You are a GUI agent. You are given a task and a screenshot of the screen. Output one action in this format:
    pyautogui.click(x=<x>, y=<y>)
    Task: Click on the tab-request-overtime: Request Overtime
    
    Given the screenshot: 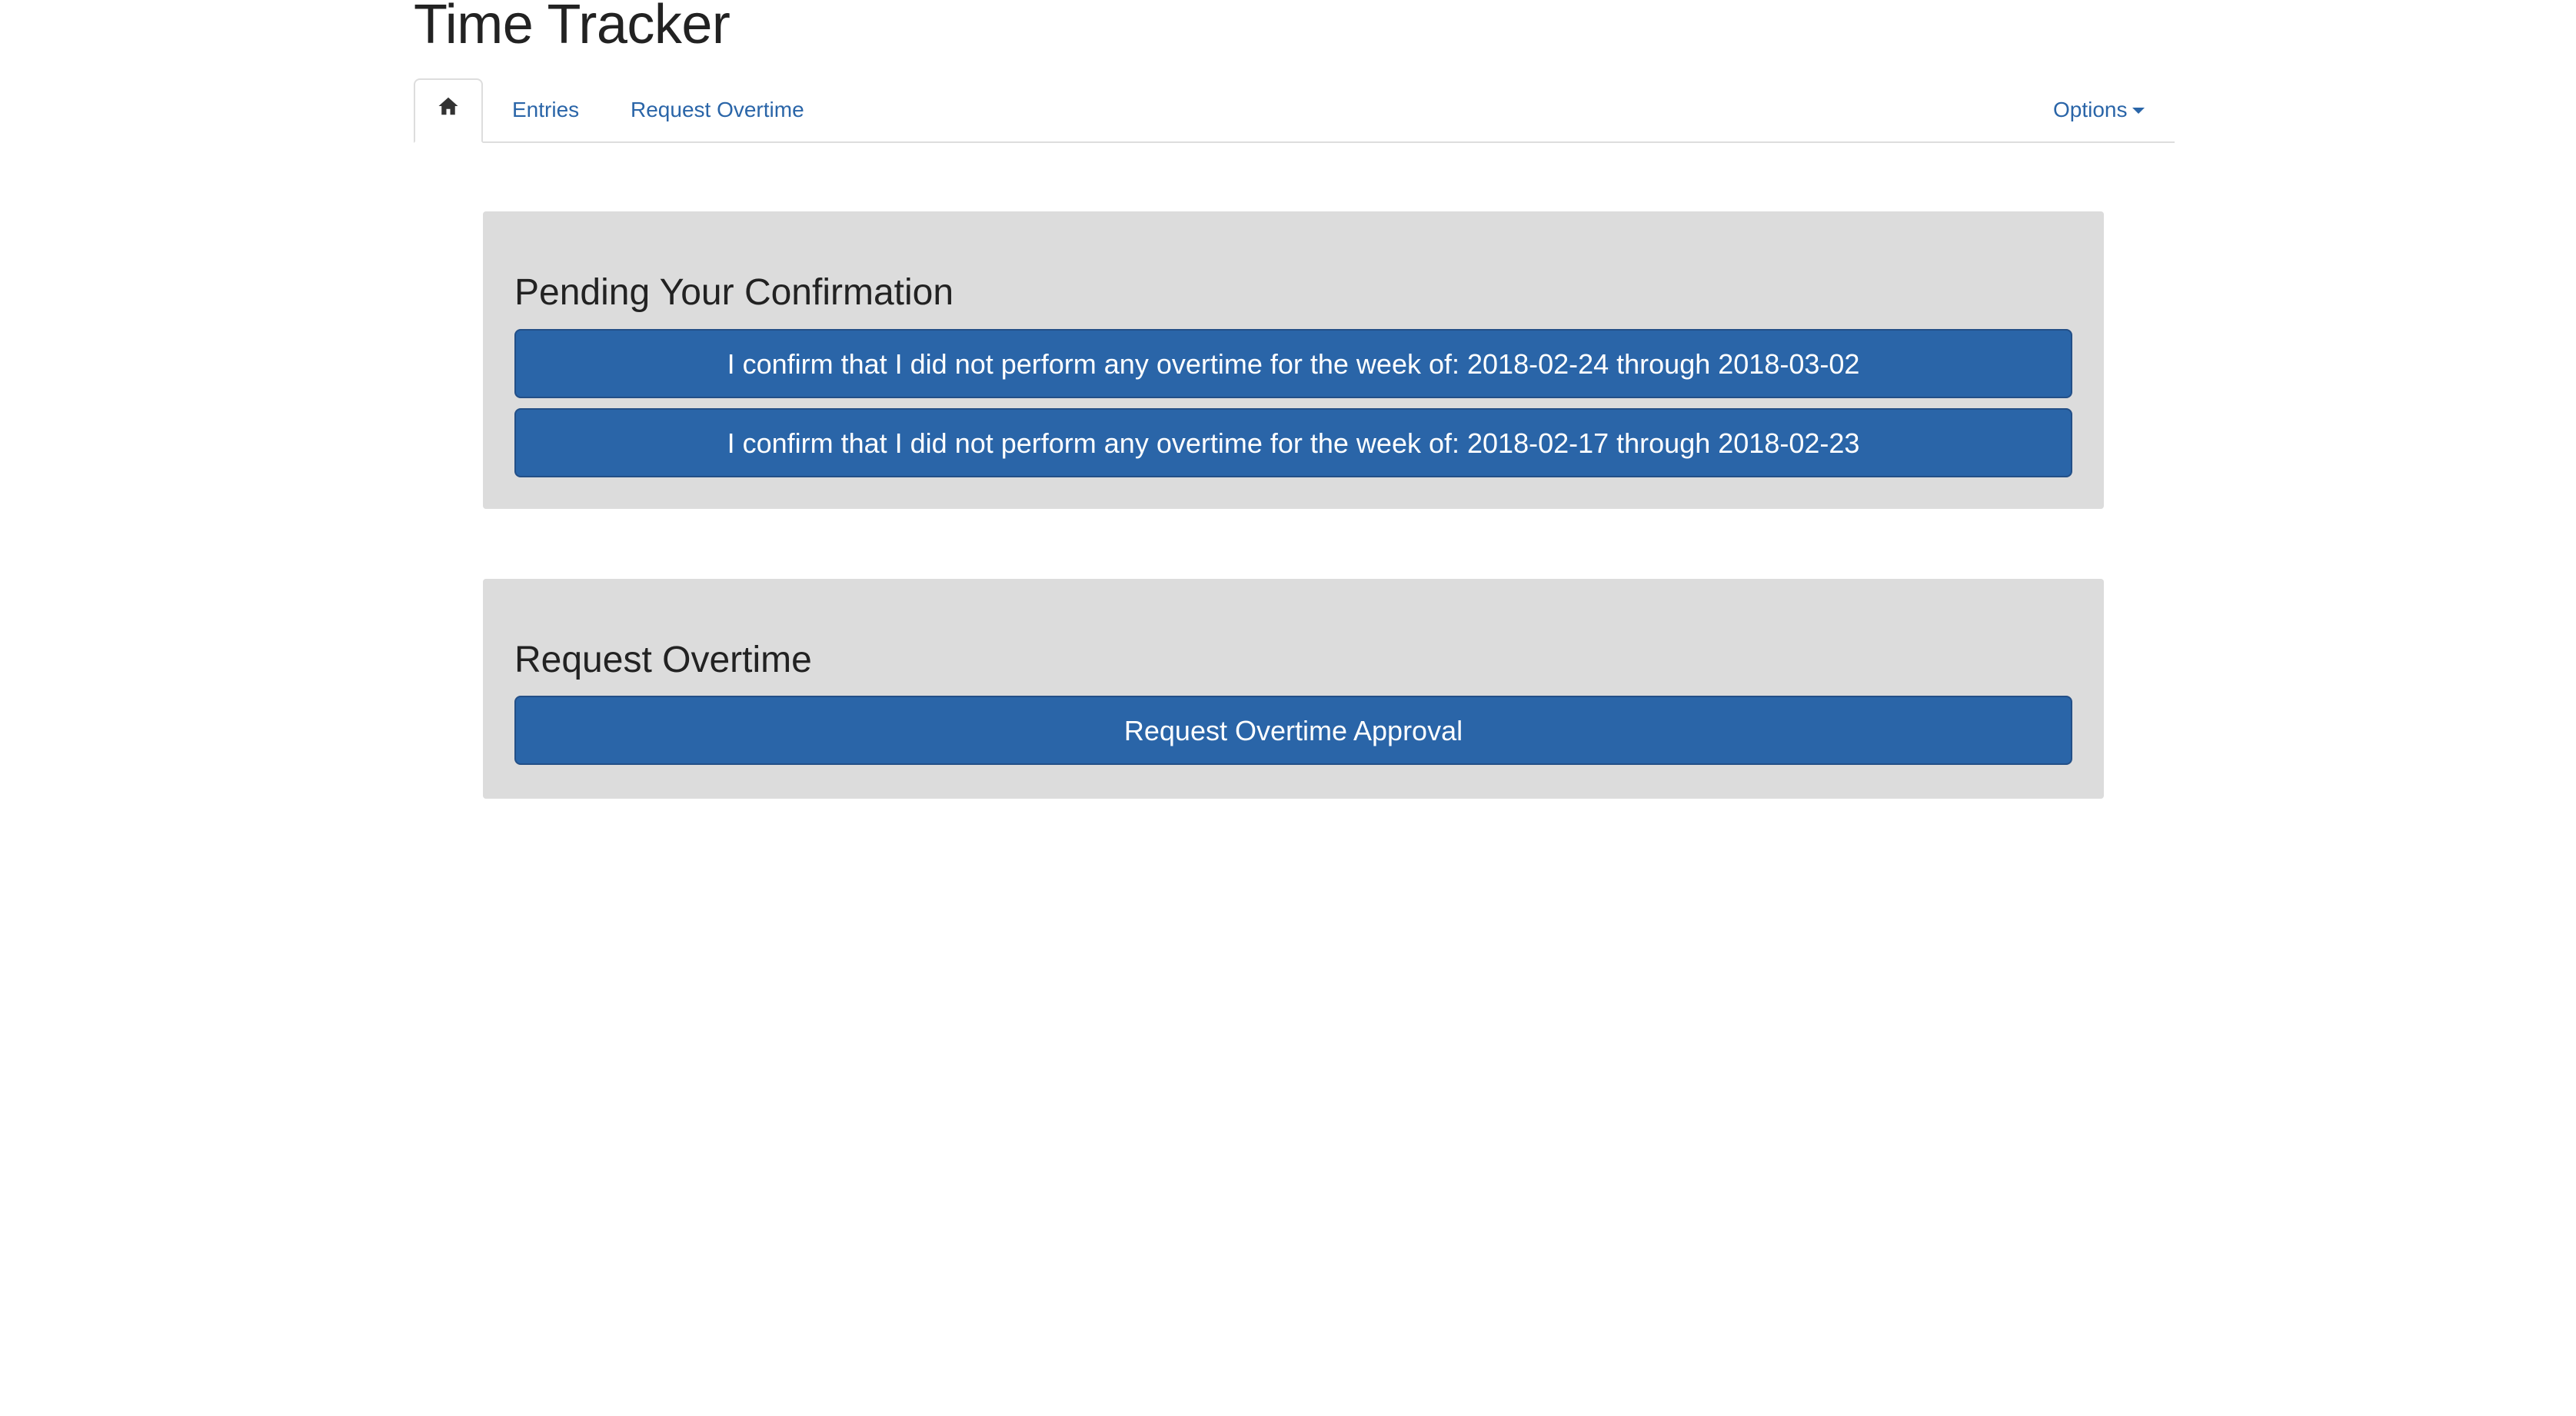 What is the action you would take?
    pyautogui.click(x=717, y=109)
    